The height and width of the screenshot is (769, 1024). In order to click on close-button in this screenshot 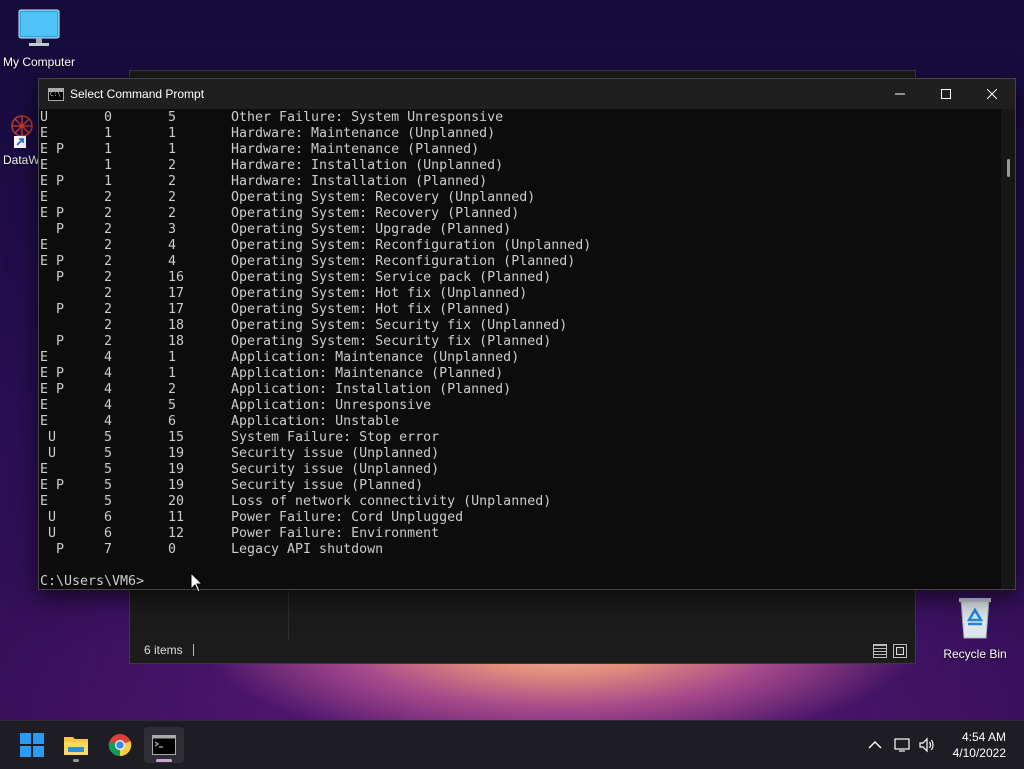, I will do `click(992, 94)`.